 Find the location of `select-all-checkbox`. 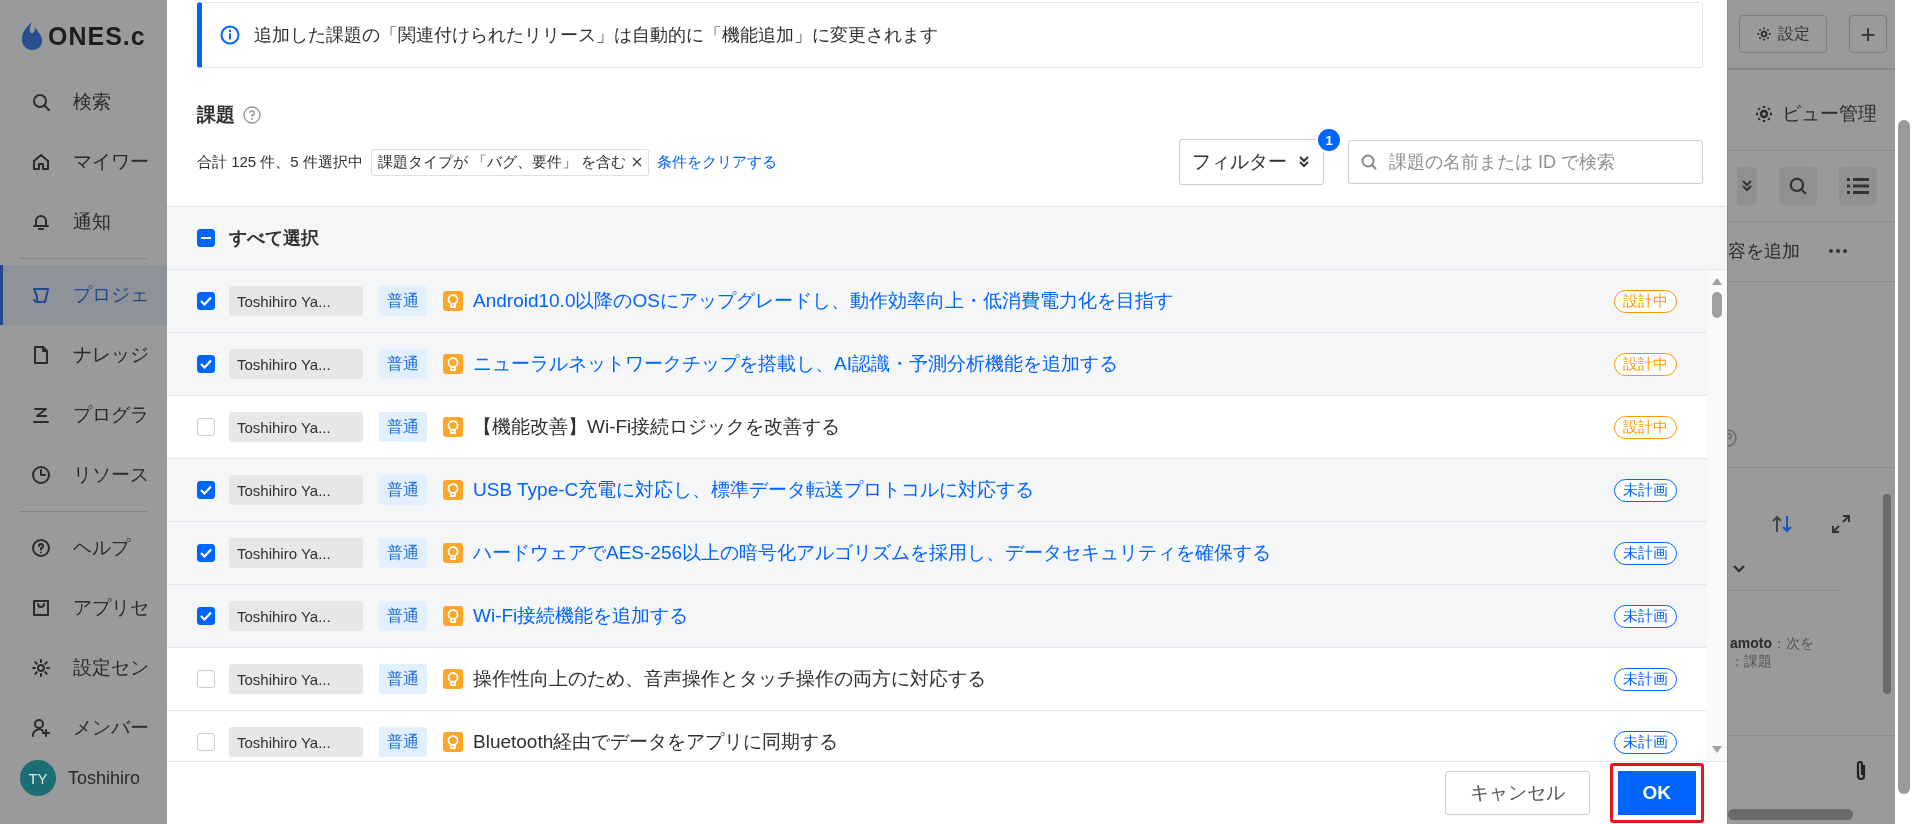

select-all-checkbox is located at coordinates (206, 238).